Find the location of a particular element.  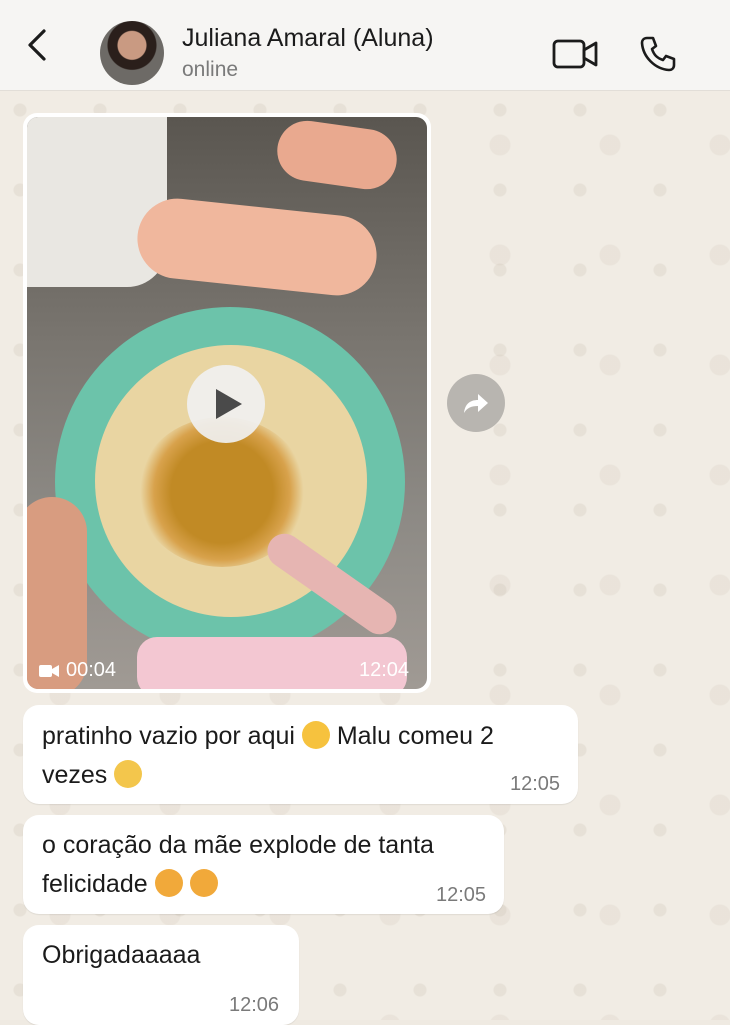

play-icon is located at coordinates (229, 404).